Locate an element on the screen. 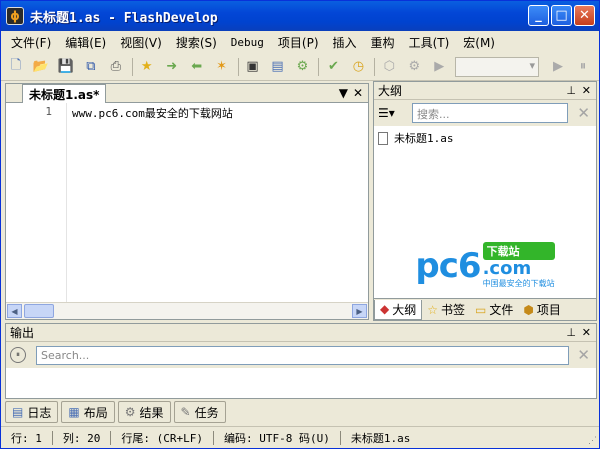 The image size is (600, 449). gear-icon: ⚙ is located at coordinates (130, 412).